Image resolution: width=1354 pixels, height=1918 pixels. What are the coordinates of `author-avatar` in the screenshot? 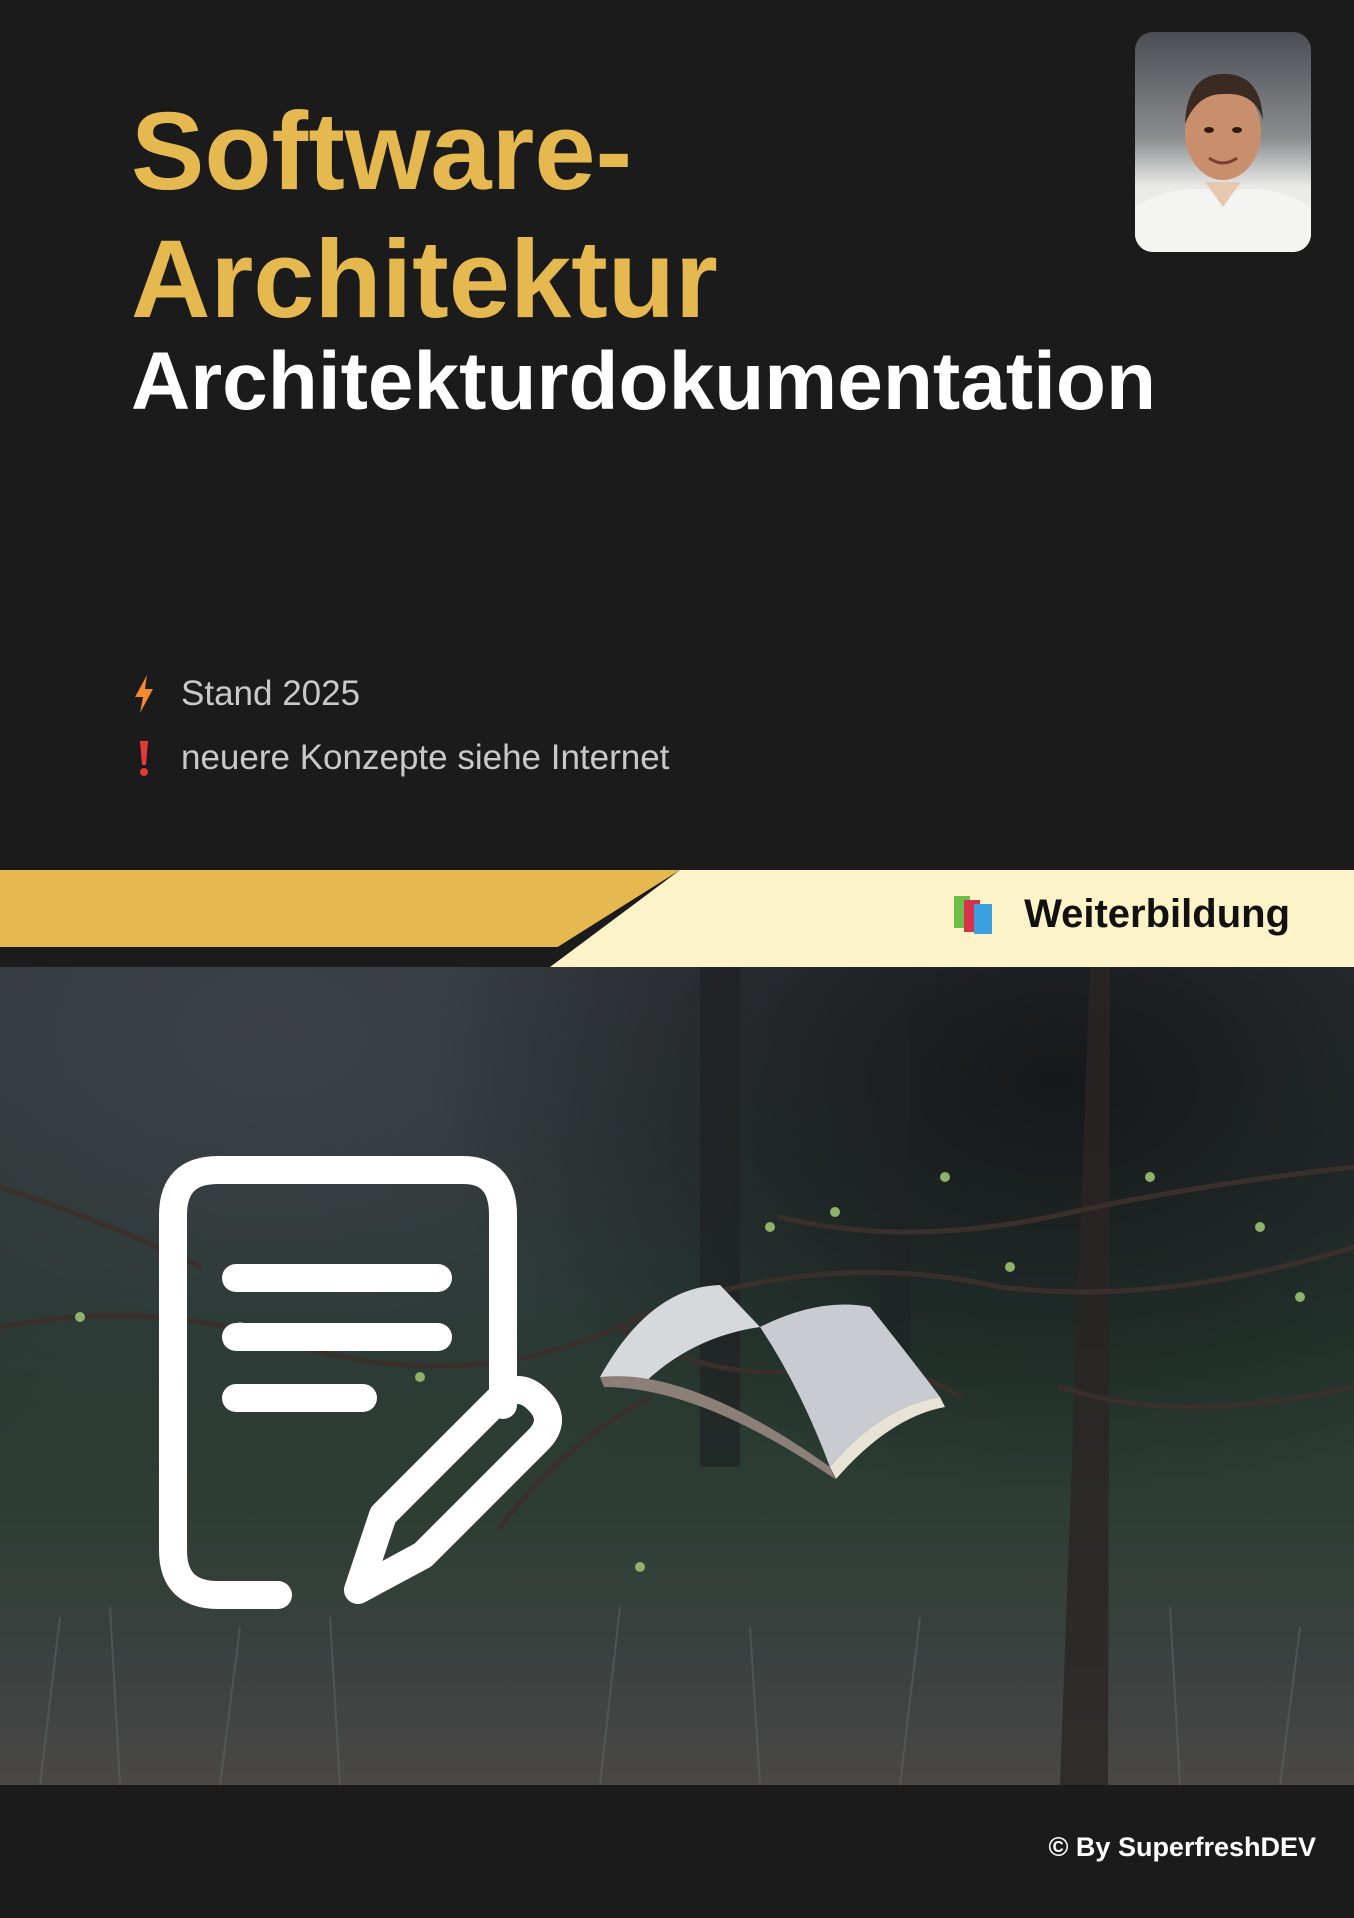 It's located at (1223, 142).